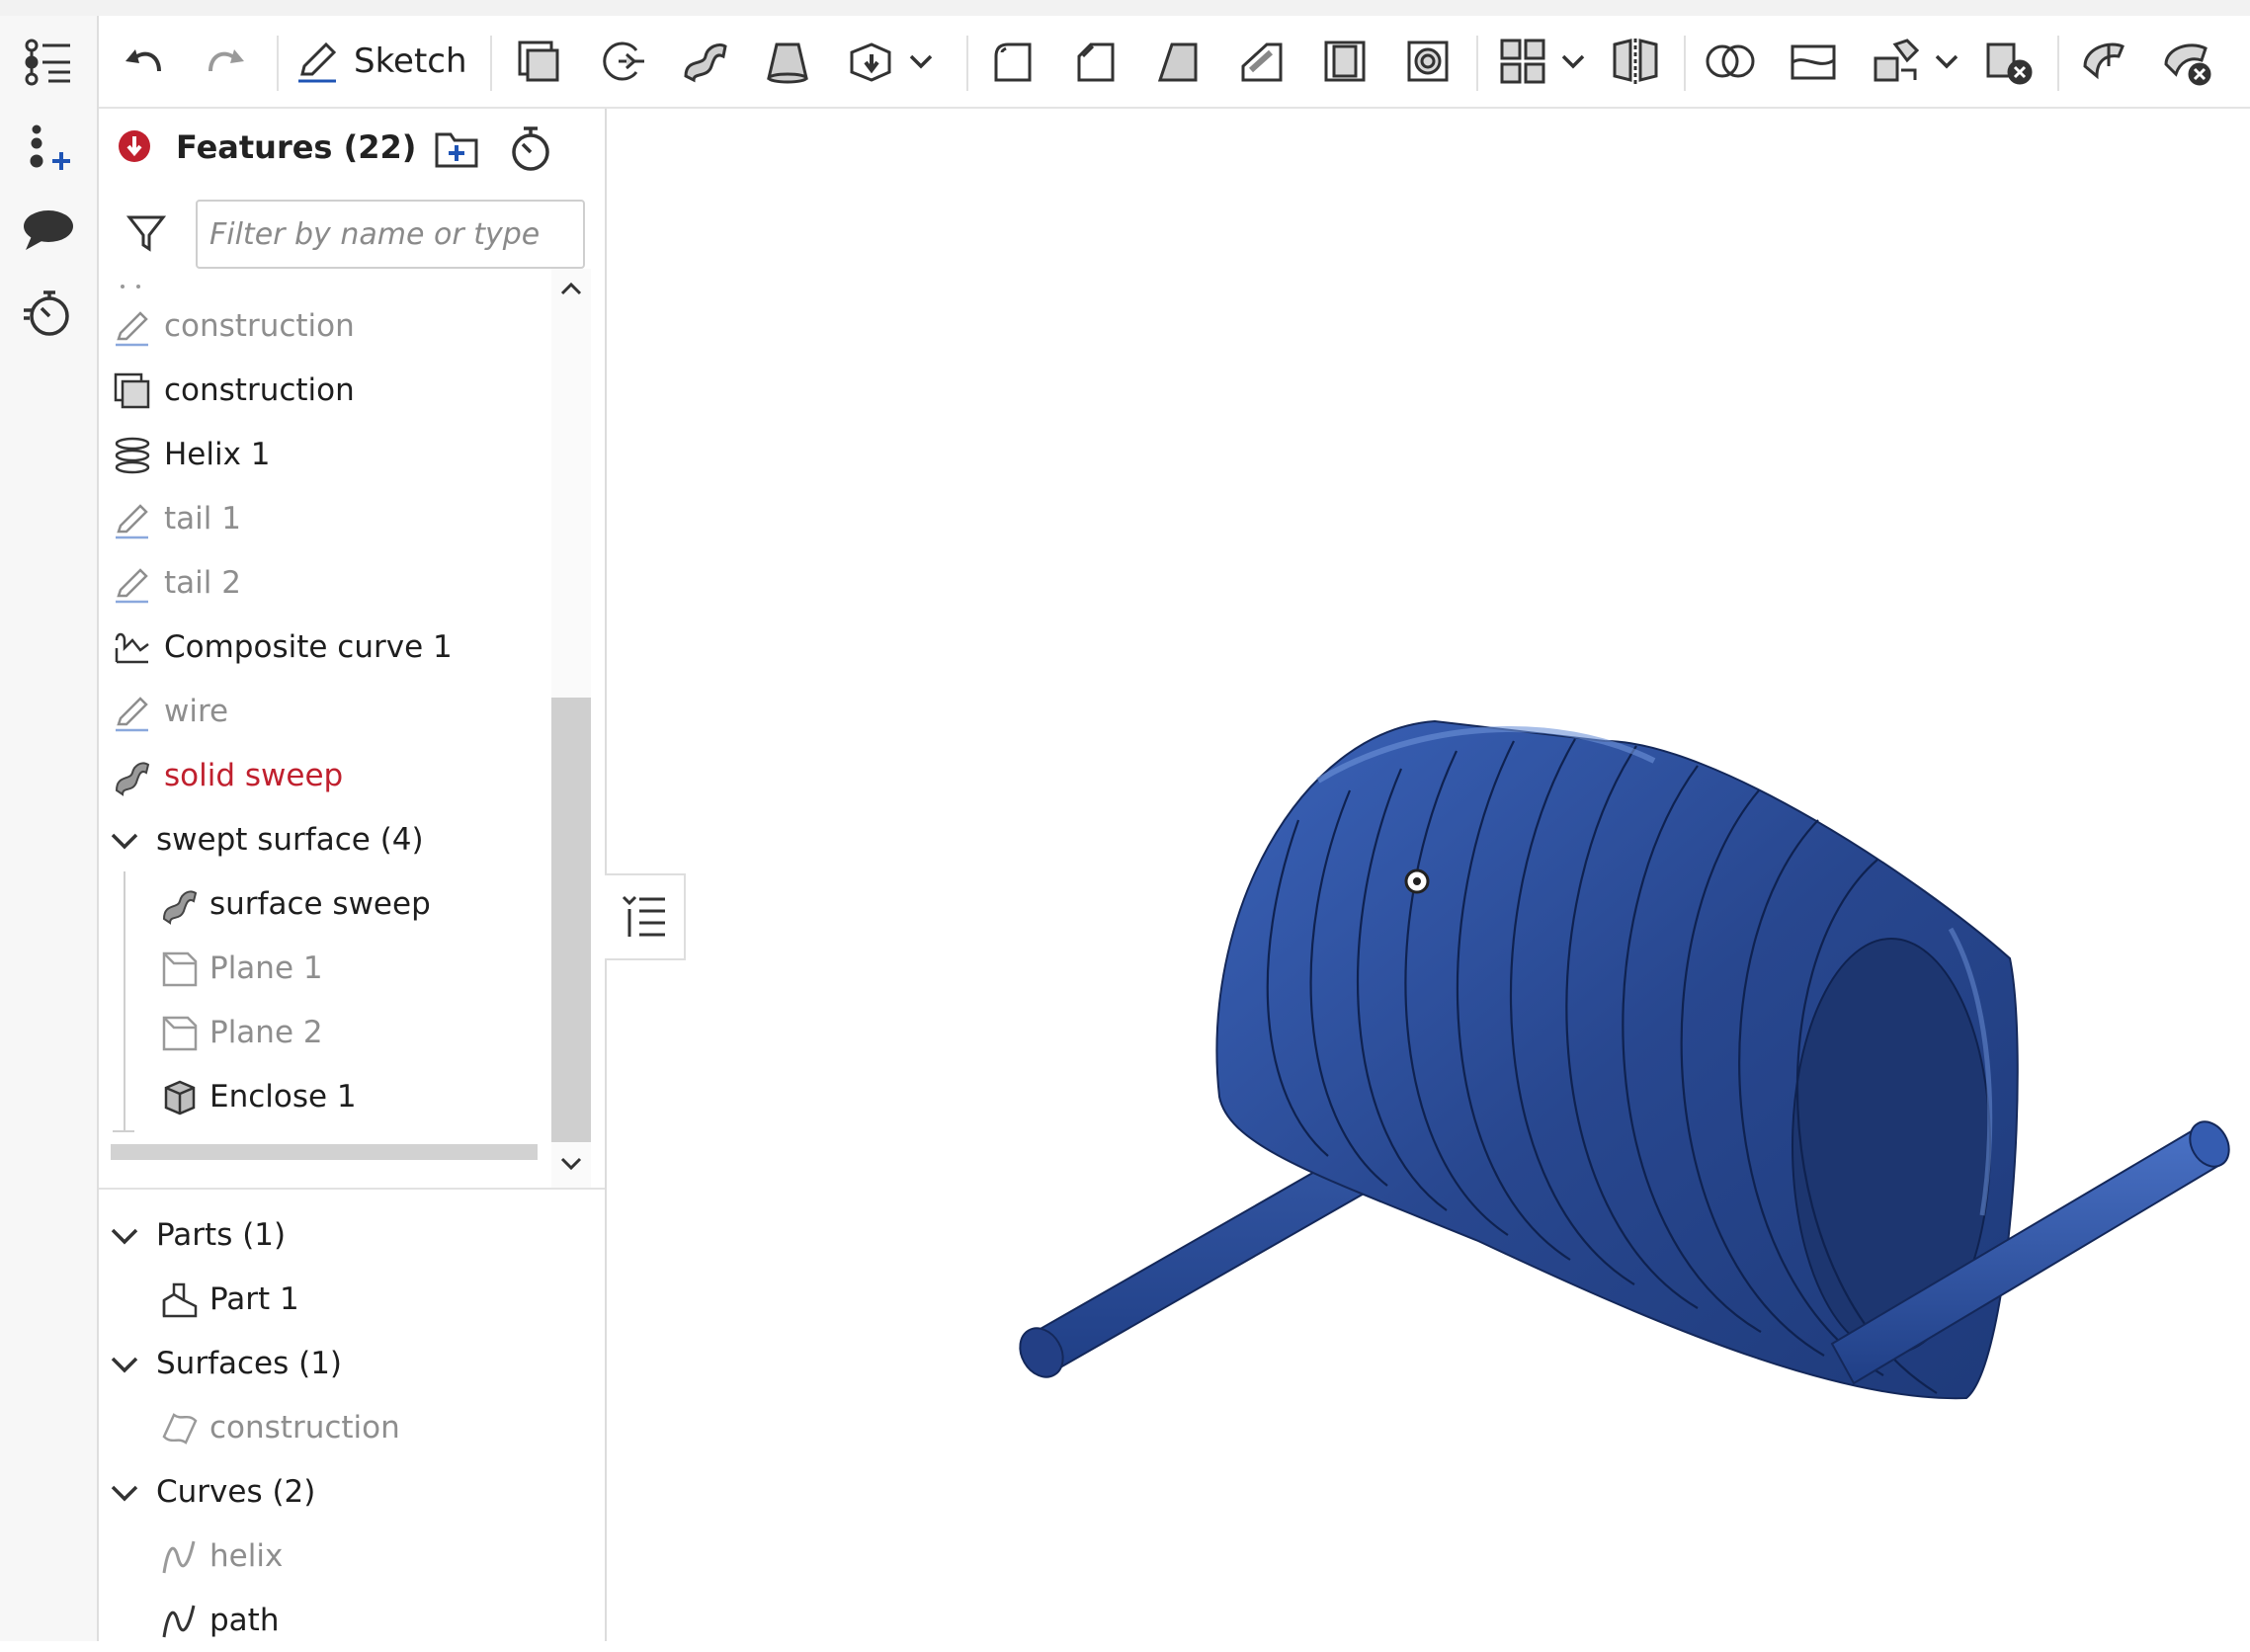  What do you see at coordinates (202, 519) in the screenshot?
I see `feature-label: tail 1` at bounding box center [202, 519].